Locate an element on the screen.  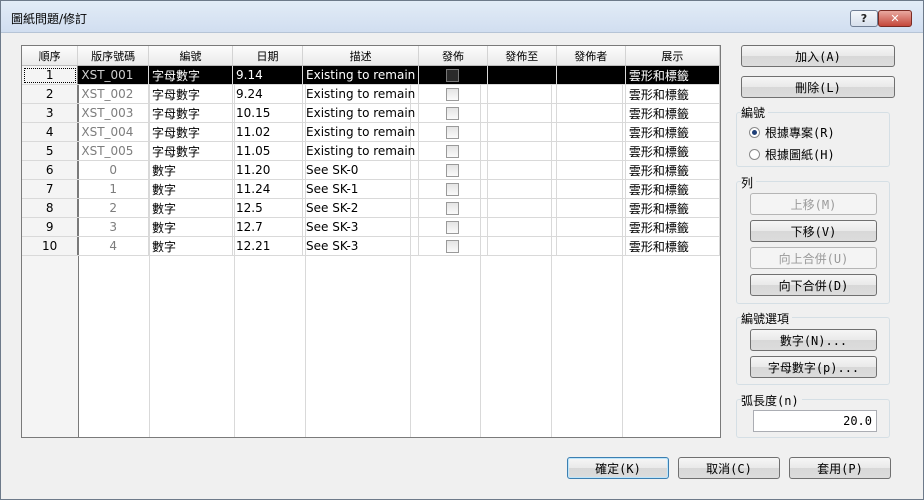
table-row: 6 0 數字 11.20 See SK-0 雲形和標籤 is located at coordinates (371, 170).